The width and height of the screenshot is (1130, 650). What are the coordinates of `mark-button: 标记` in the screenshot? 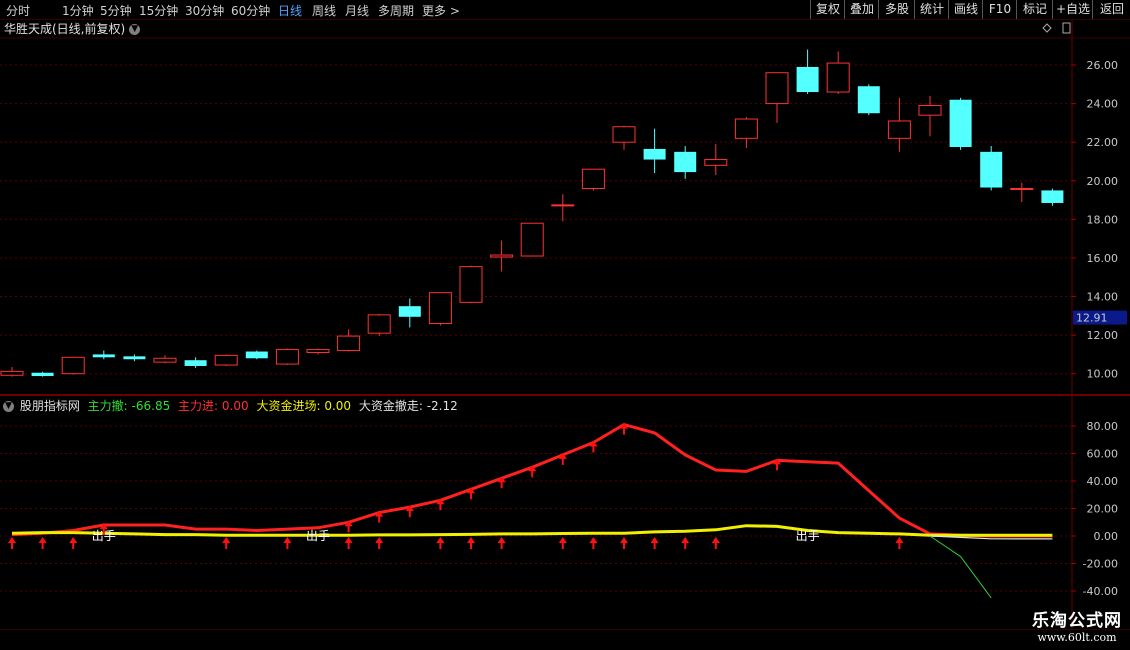 It's located at (1034, 9).